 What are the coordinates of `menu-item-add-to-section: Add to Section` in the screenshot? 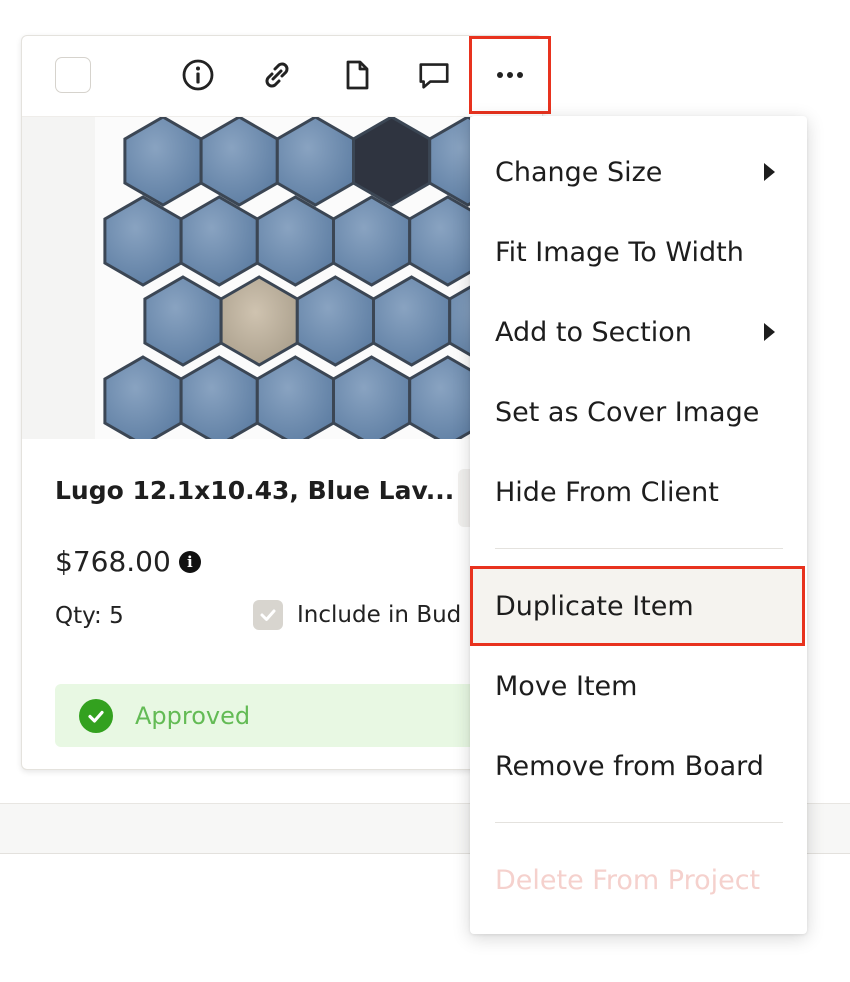 It's located at (638, 332).